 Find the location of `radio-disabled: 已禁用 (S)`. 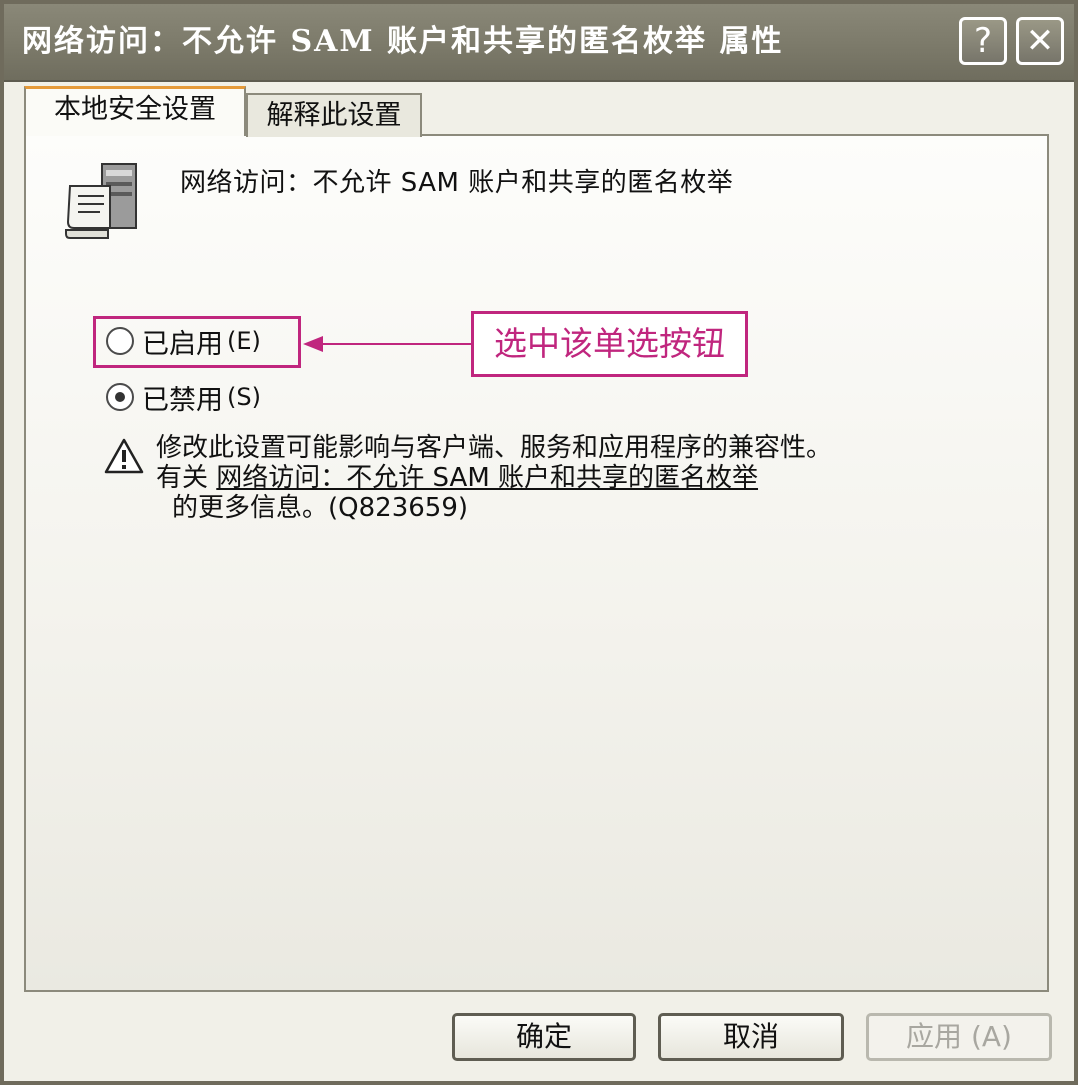

radio-disabled: 已禁用 (S) is located at coordinates (183, 397).